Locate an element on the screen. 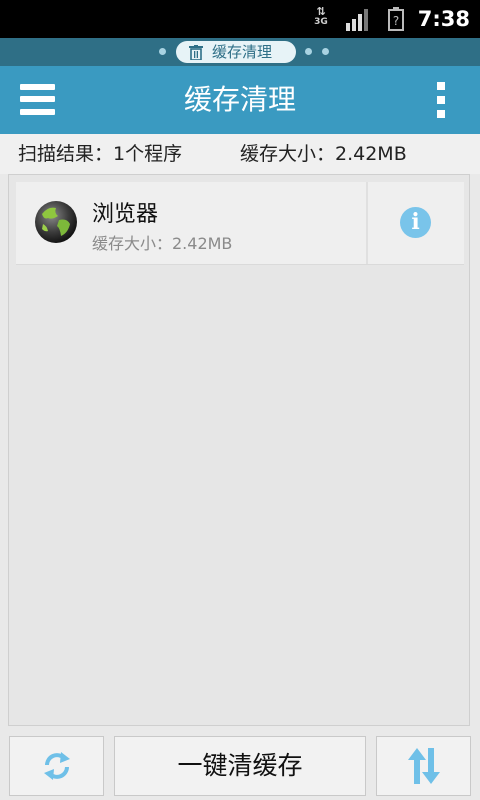 The width and height of the screenshot is (480, 800). one-click-clean-button: 一键清缓存 is located at coordinates (240, 766).